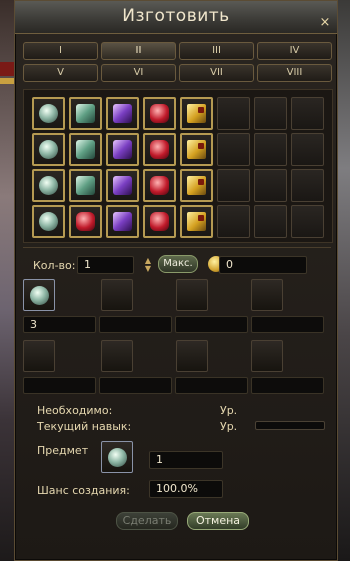 This screenshot has width=350, height=561. What do you see at coordinates (105, 265) in the screenshot?
I see `quantity-input: 1` at bounding box center [105, 265].